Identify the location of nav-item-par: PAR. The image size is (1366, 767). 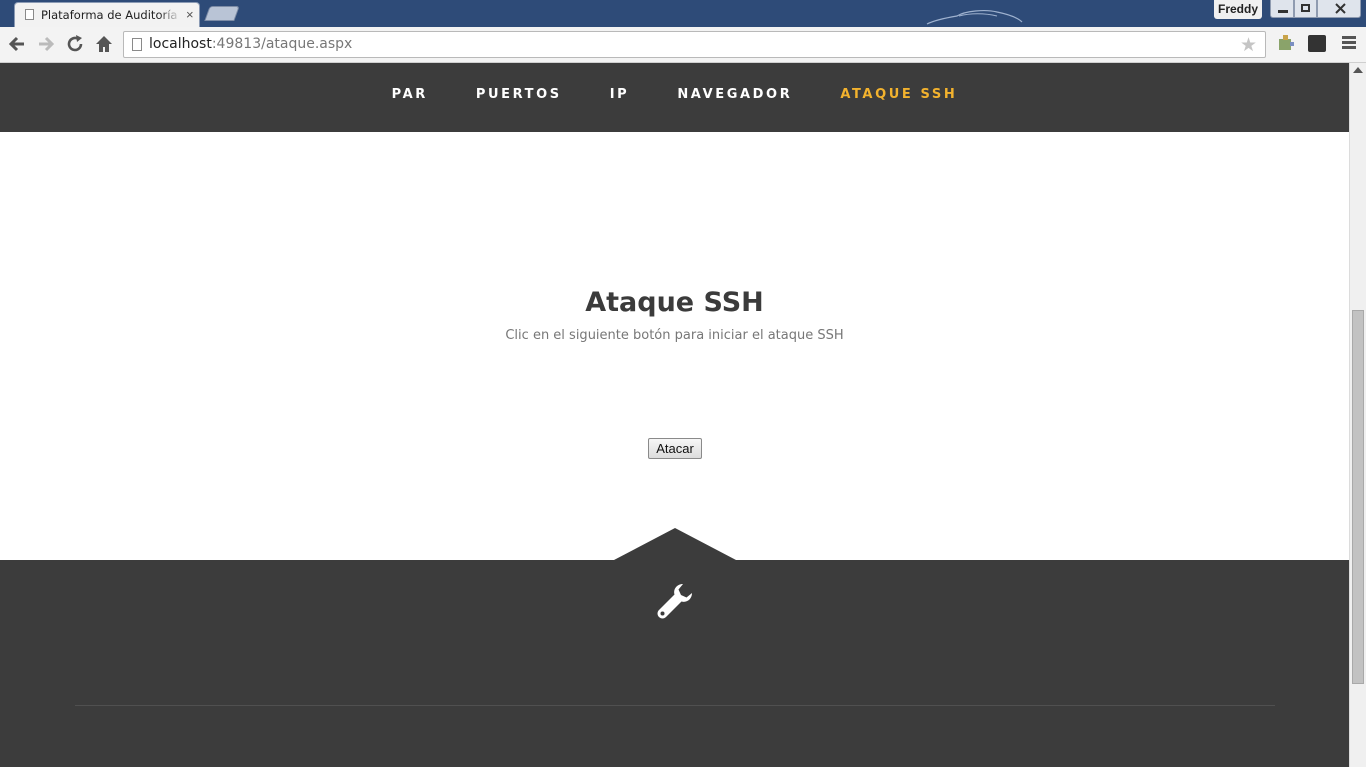
(410, 94).